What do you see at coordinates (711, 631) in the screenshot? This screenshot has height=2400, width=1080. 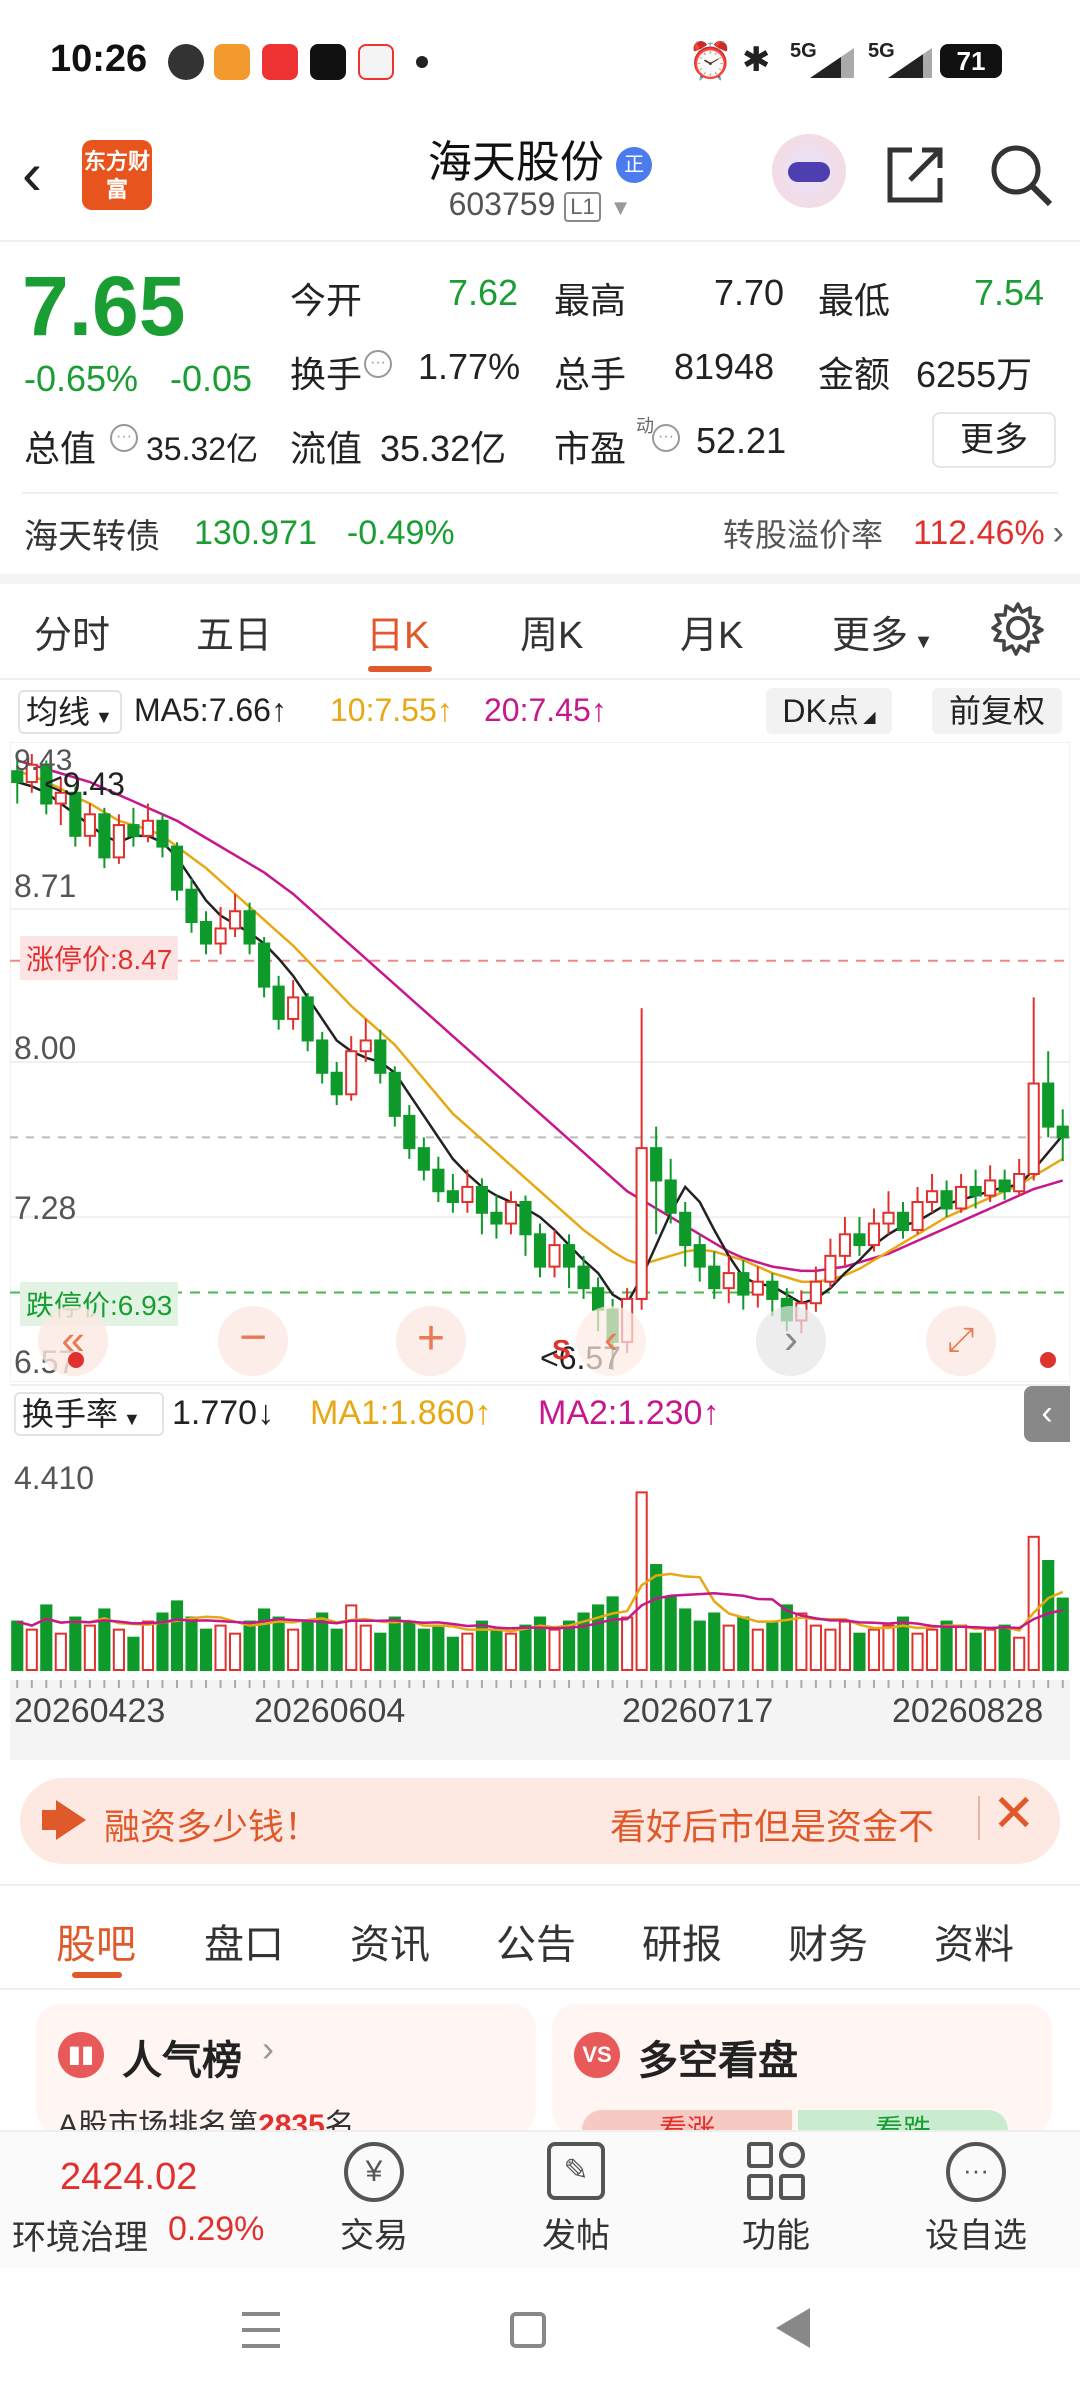 I see `tab-monthly-k: 月K` at bounding box center [711, 631].